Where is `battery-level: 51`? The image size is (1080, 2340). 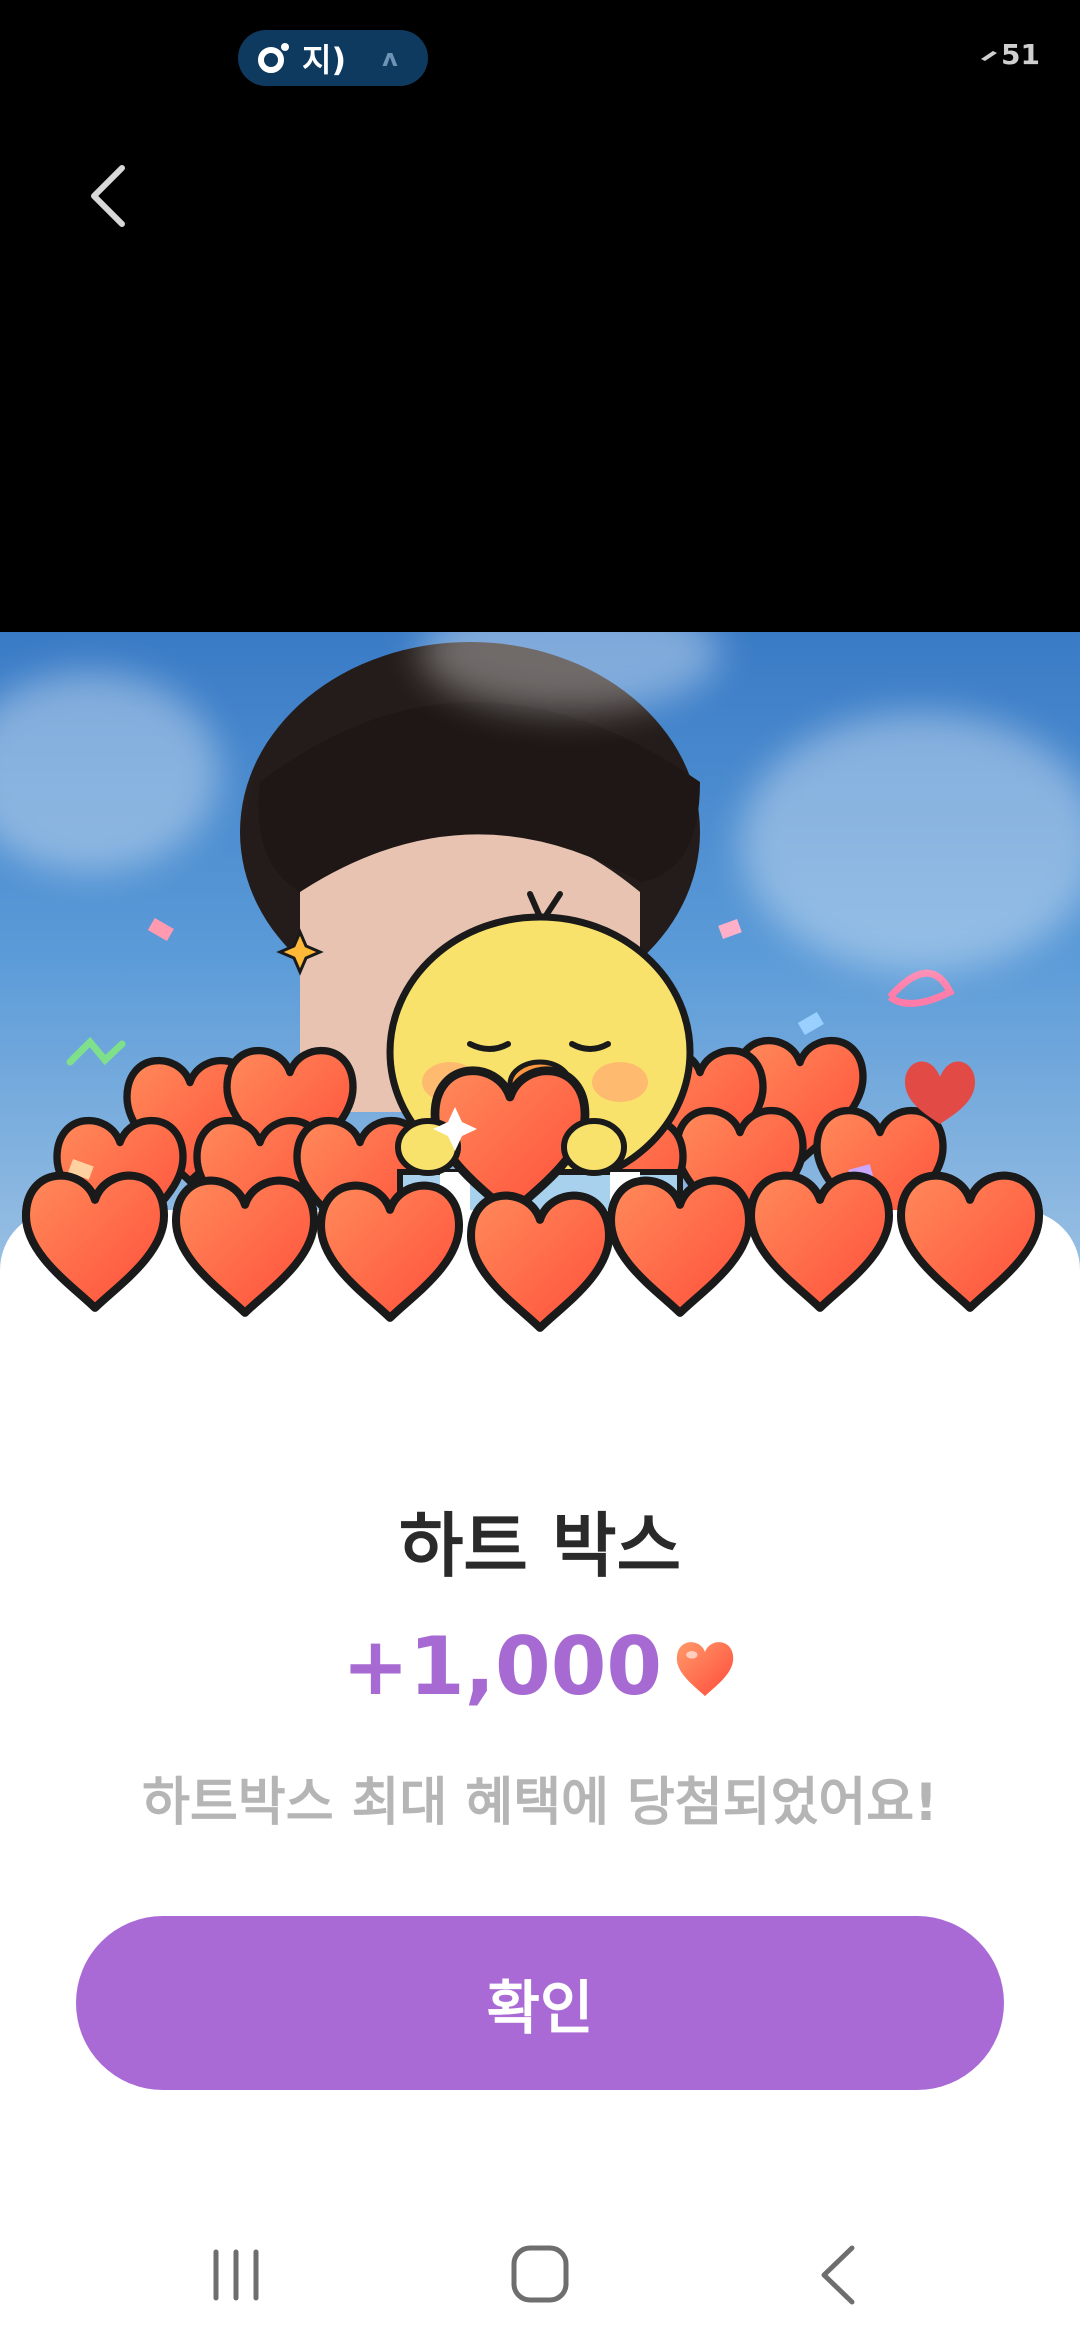
battery-level: 51 is located at coordinates (1020, 54).